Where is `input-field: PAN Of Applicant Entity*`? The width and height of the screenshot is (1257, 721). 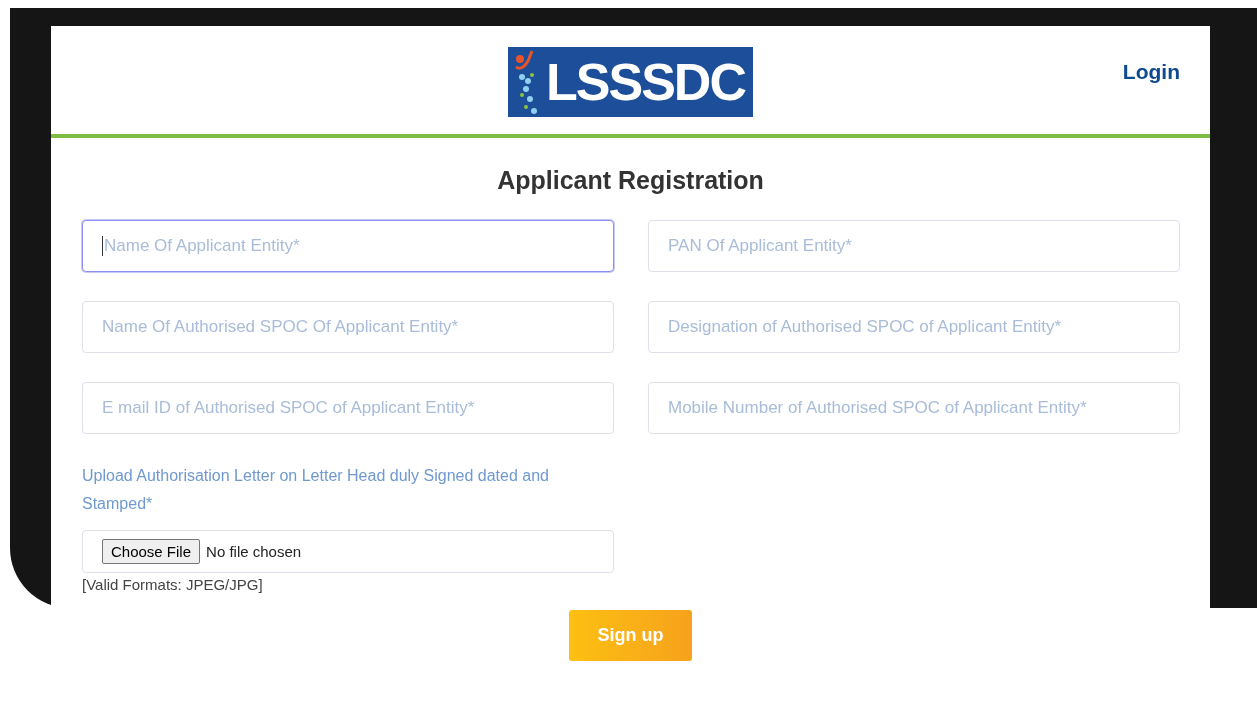 input-field: PAN Of Applicant Entity* is located at coordinates (914, 246).